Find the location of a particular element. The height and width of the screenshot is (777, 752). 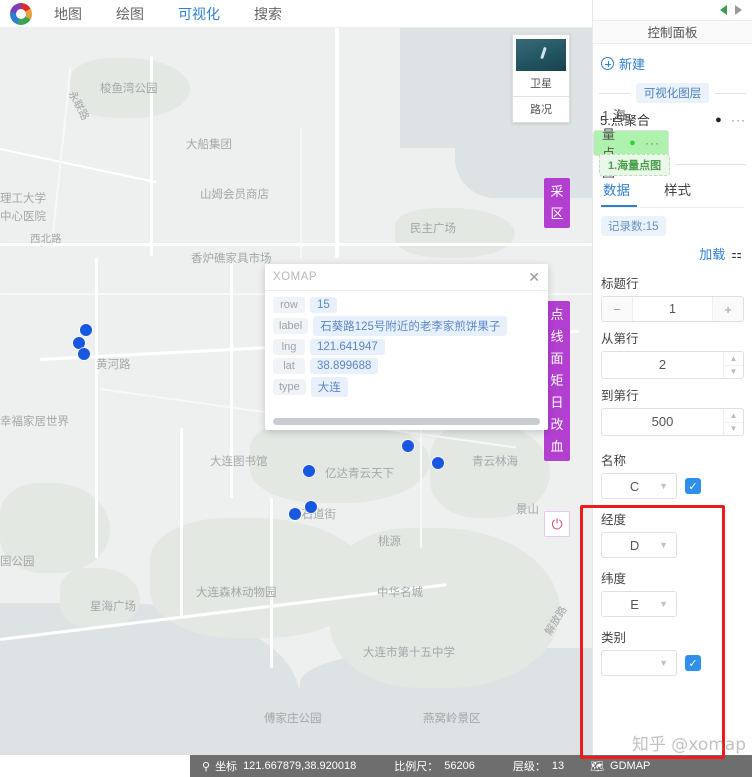

map-label: 西北路 is located at coordinates (46, 239).